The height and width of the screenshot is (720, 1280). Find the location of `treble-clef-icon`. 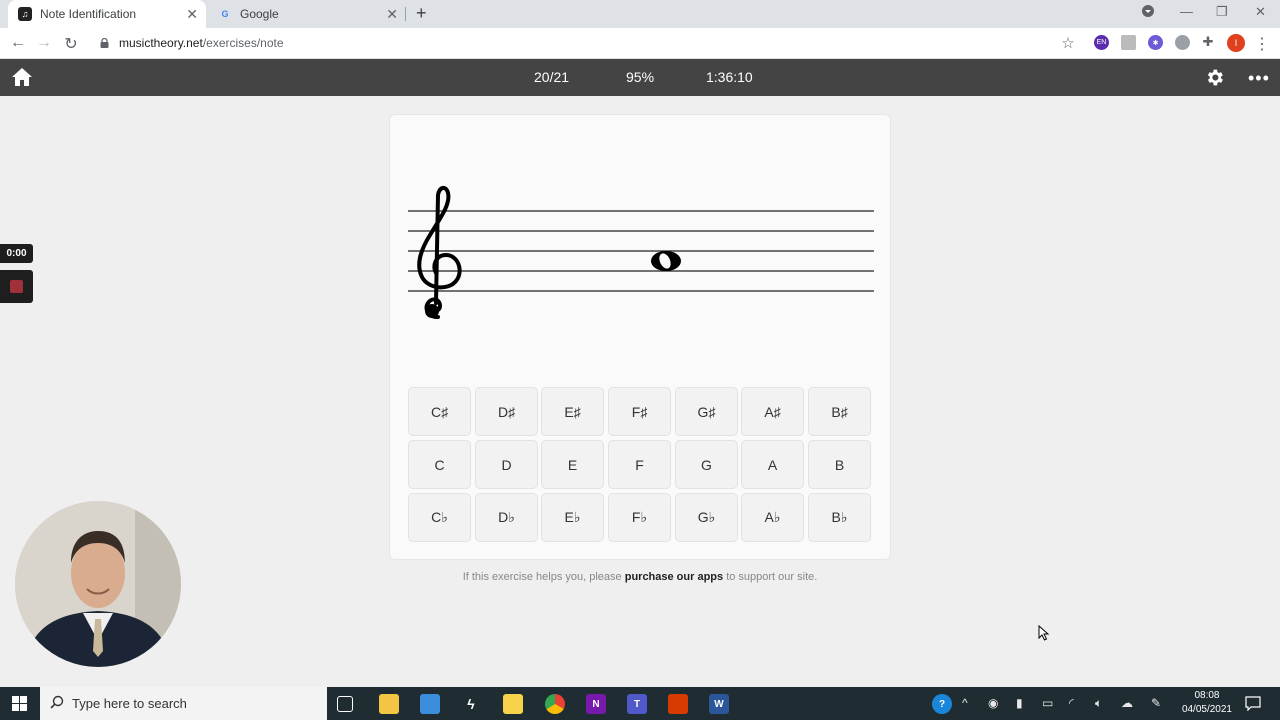

treble-clef-icon is located at coordinates (439, 252).